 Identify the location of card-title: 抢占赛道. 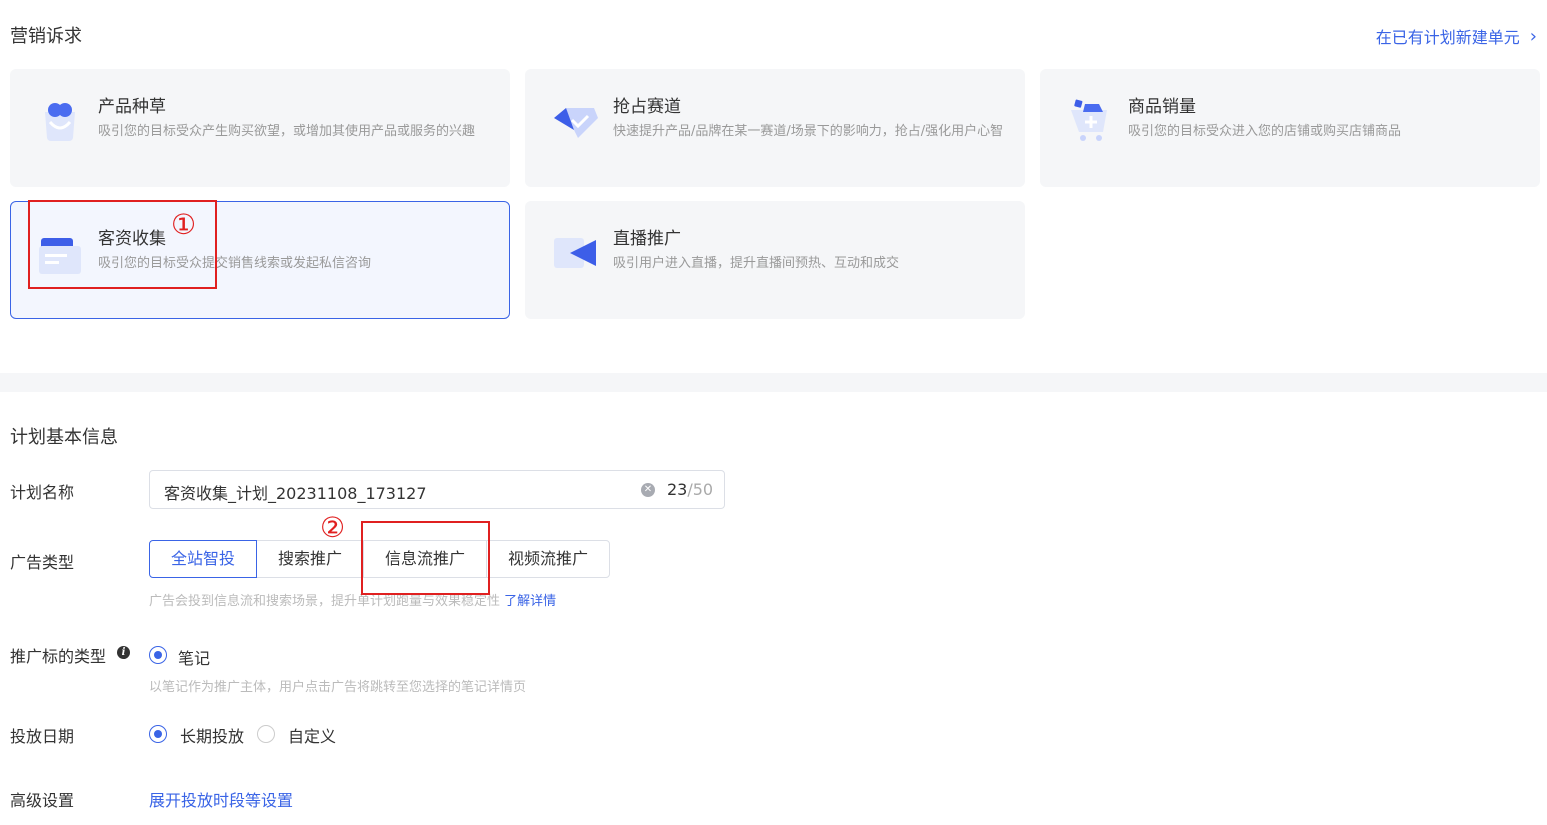
(647, 107).